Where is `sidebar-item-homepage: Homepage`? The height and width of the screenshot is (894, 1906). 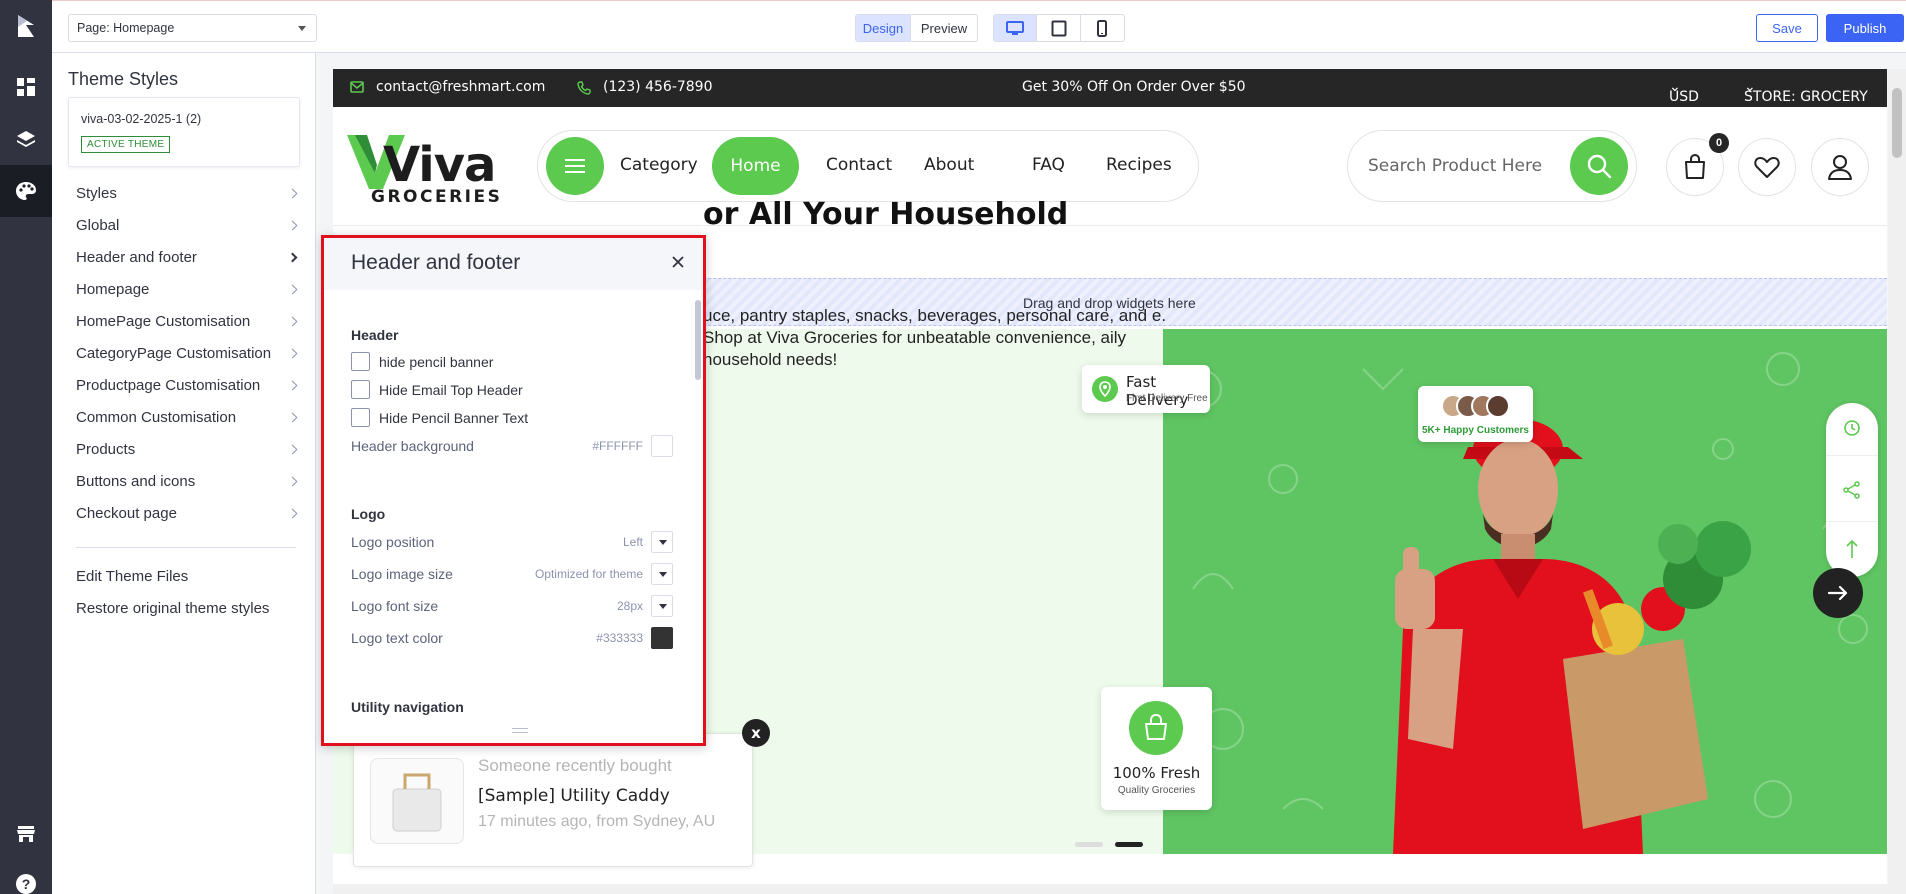 sidebar-item-homepage: Homepage is located at coordinates (187, 290).